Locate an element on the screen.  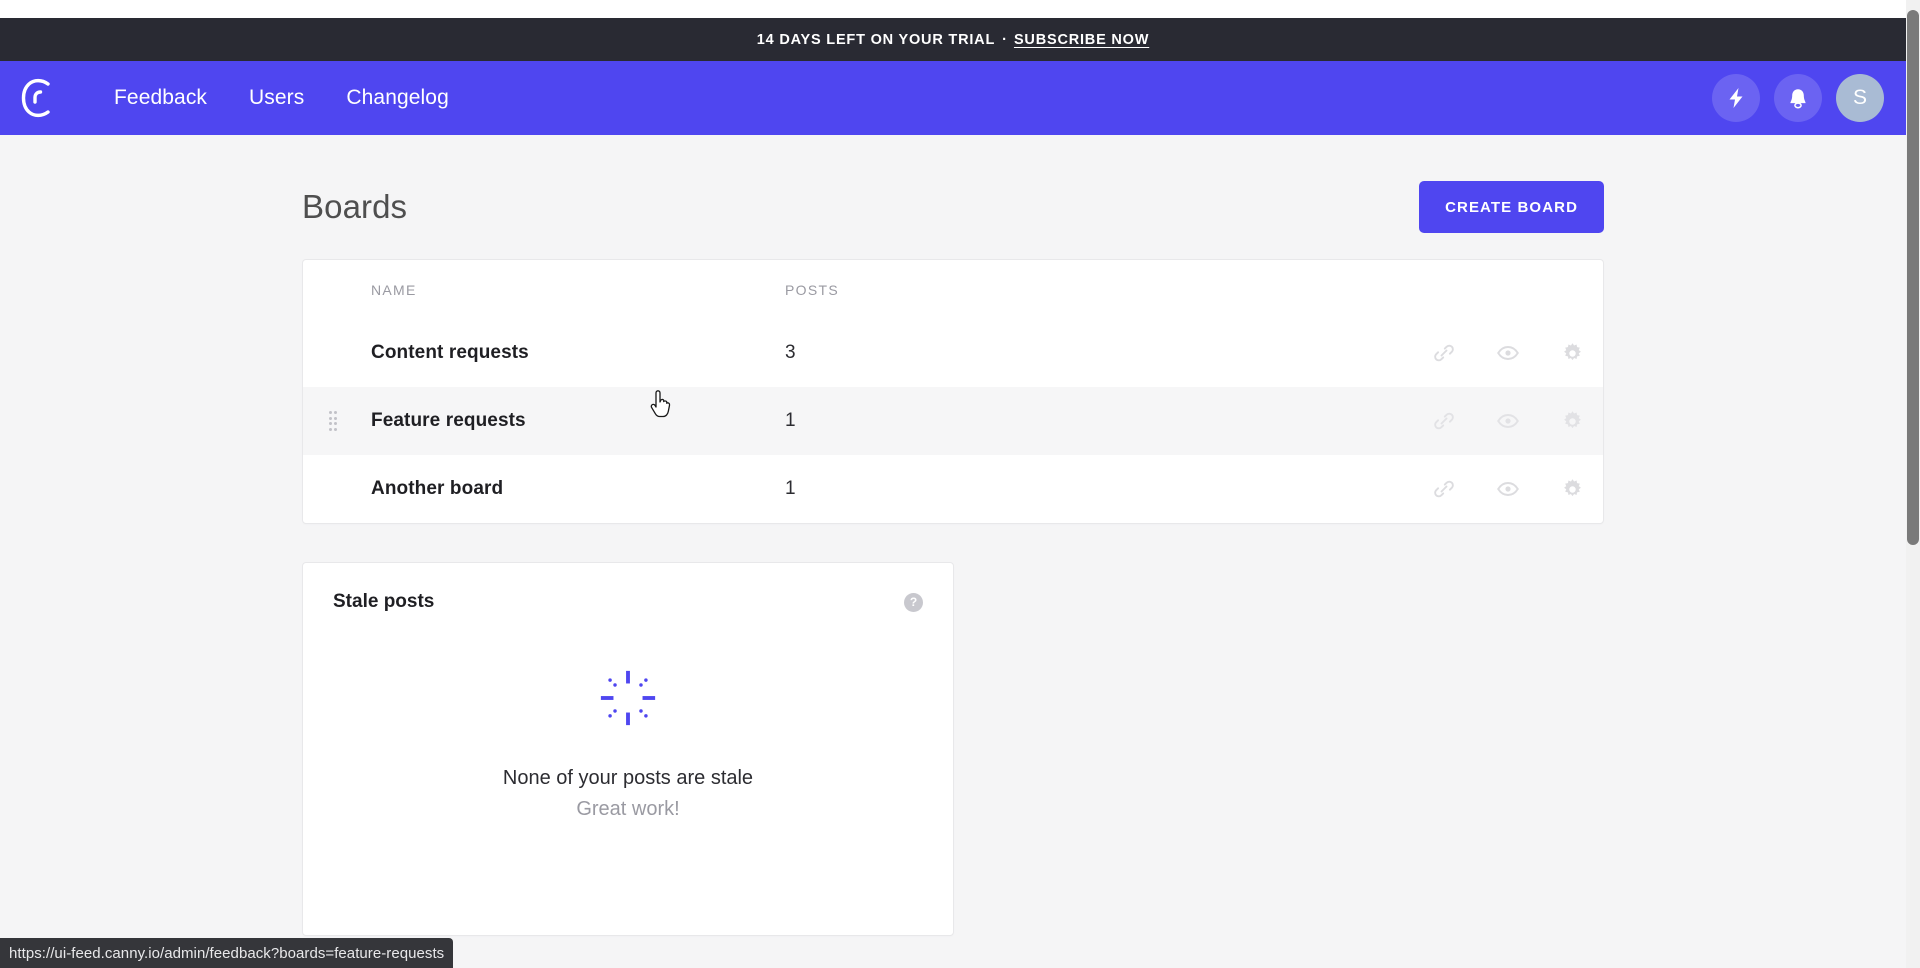
column-header-name: NAME is located at coordinates (394, 289).